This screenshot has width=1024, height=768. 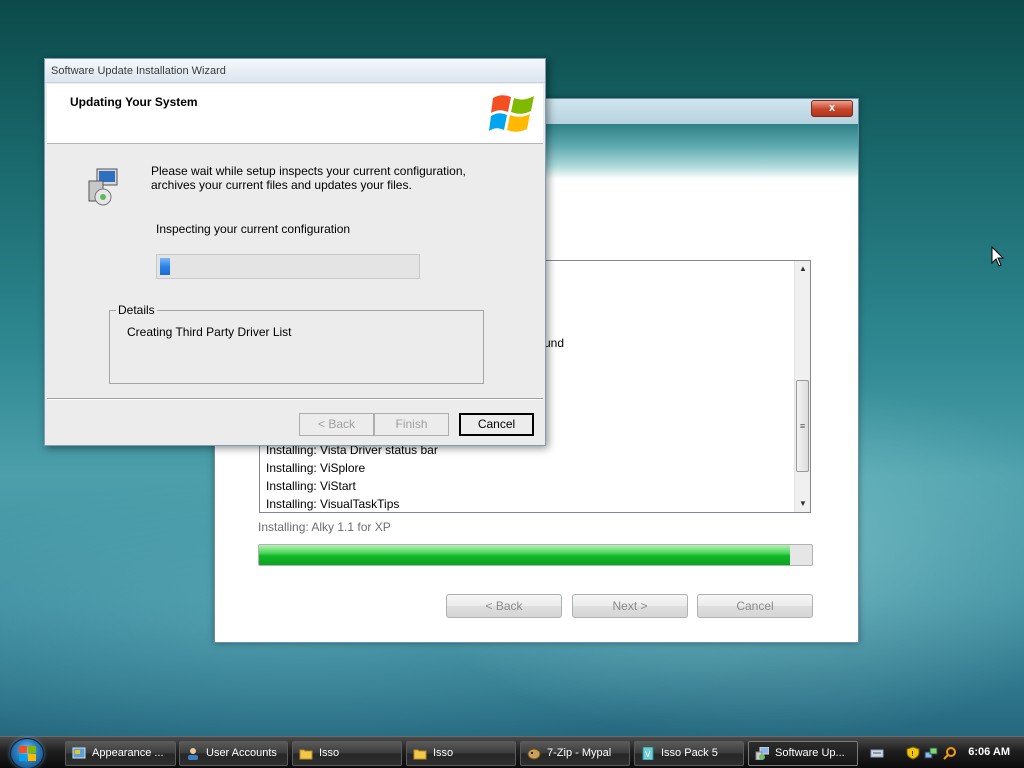 I want to click on user-accounts-icon, so click(x=193, y=754).